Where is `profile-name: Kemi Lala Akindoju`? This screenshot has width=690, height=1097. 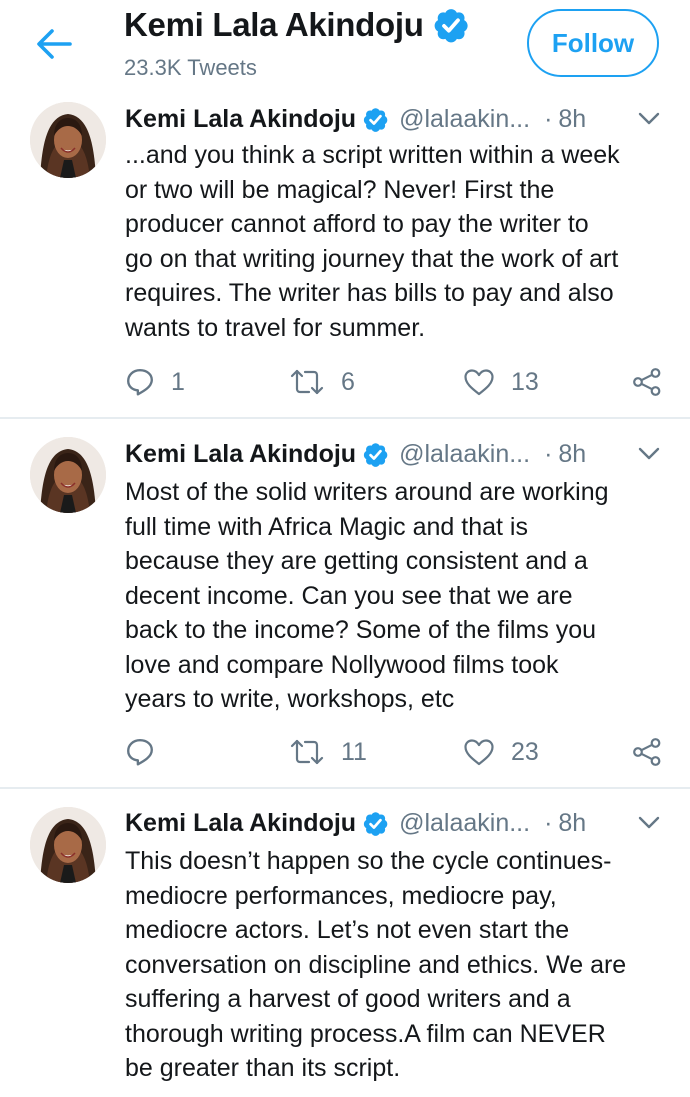
profile-name: Kemi Lala Akindoju is located at coordinates (274, 24).